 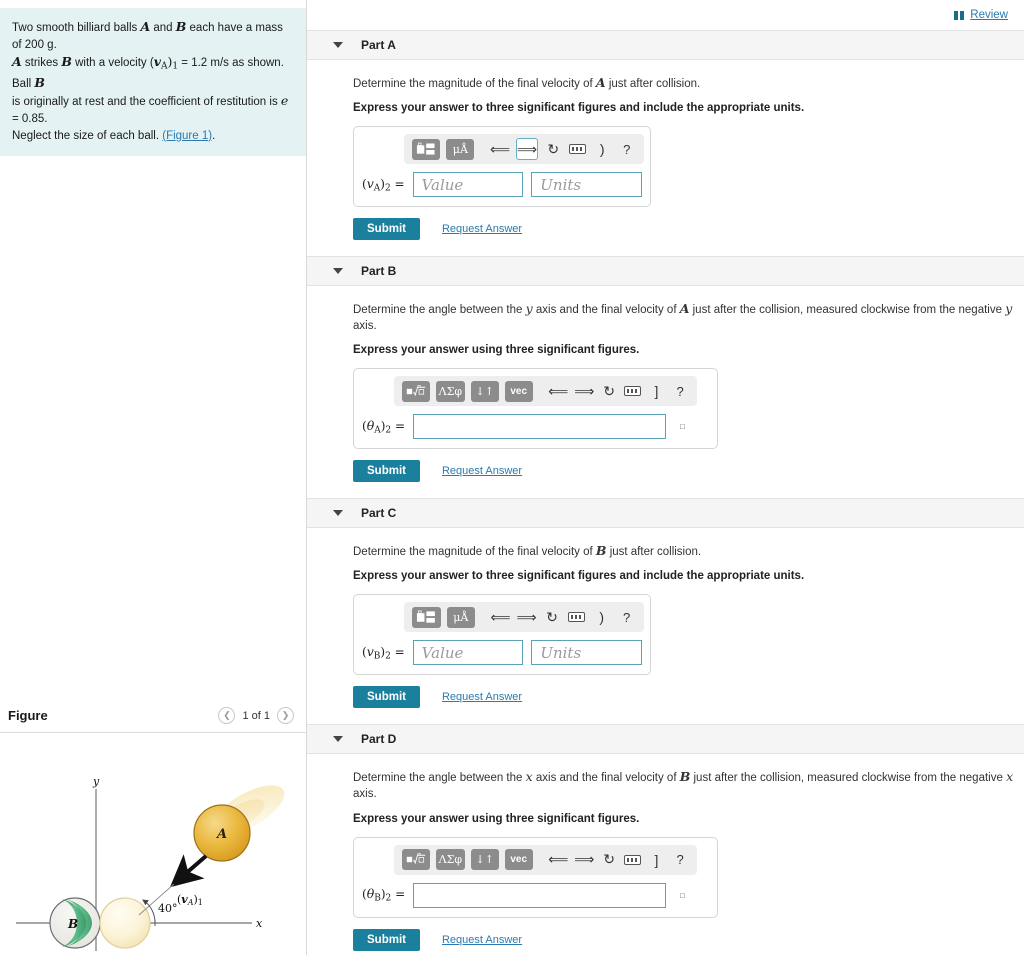 I want to click on submit-button-d: Submit, so click(x=386, y=939).